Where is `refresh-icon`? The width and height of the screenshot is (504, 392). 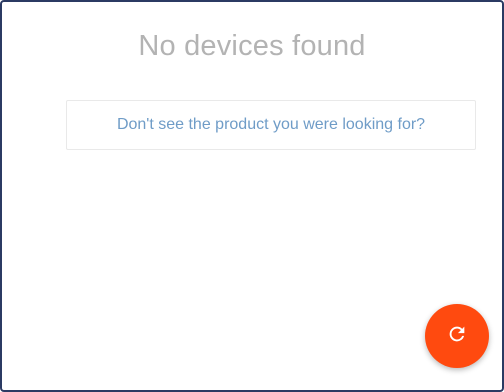 refresh-icon is located at coordinates (457, 336).